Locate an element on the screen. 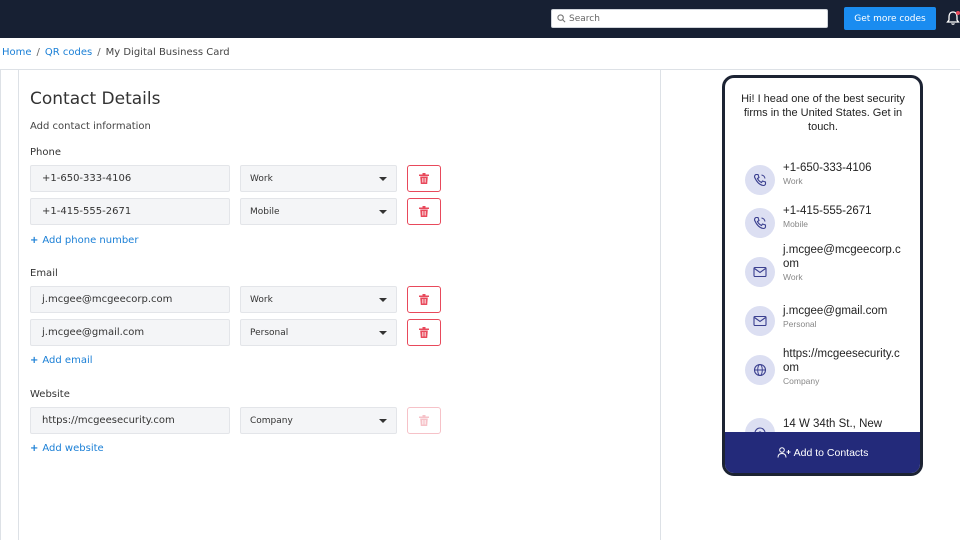 The height and width of the screenshot is (540, 960). phone-type-select: Work is located at coordinates (318, 178).